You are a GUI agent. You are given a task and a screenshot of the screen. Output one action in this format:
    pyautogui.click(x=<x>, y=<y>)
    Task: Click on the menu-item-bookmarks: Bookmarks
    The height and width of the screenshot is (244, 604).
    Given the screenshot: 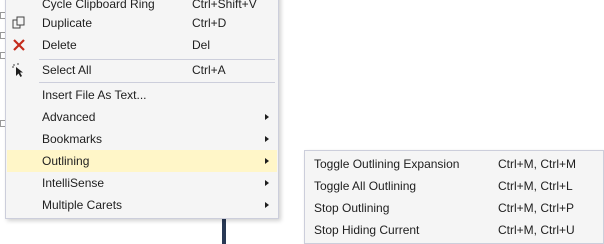 What is the action you would take?
    pyautogui.click(x=142, y=139)
    